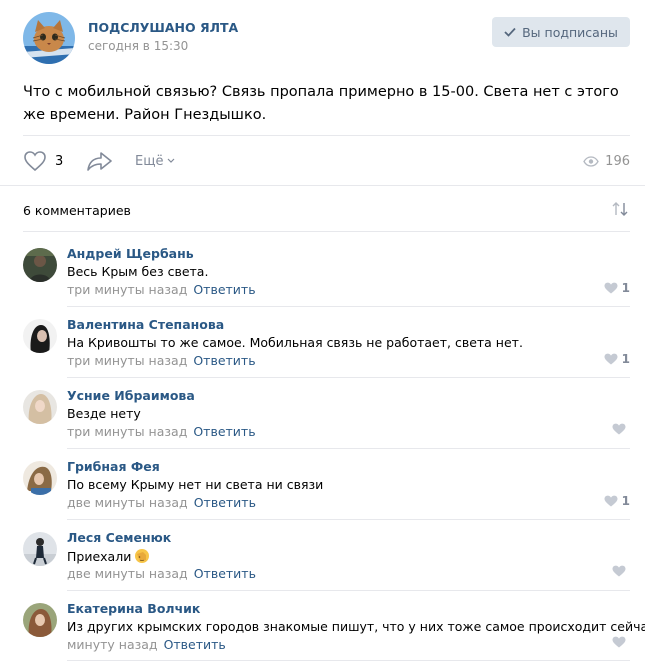  Describe the element at coordinates (149, 161) in the screenshot. I see `more-label: Ещё` at that location.